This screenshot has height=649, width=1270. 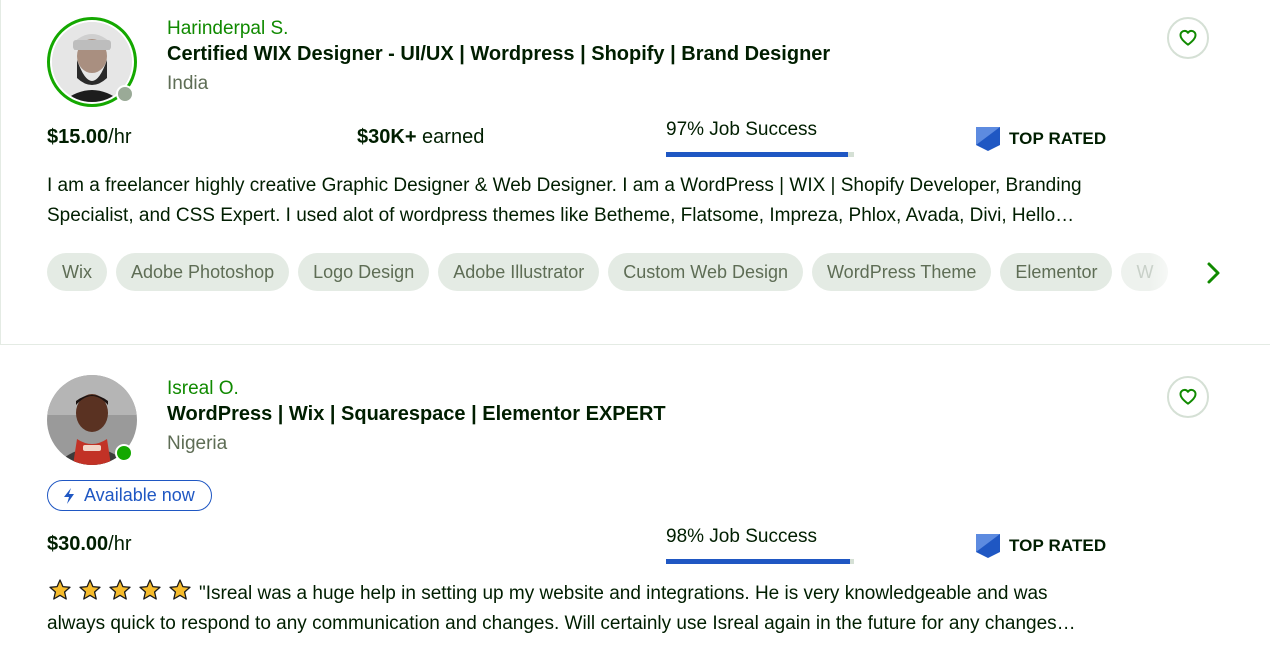 I want to click on job-success: 97% Job Success, so click(x=760, y=138).